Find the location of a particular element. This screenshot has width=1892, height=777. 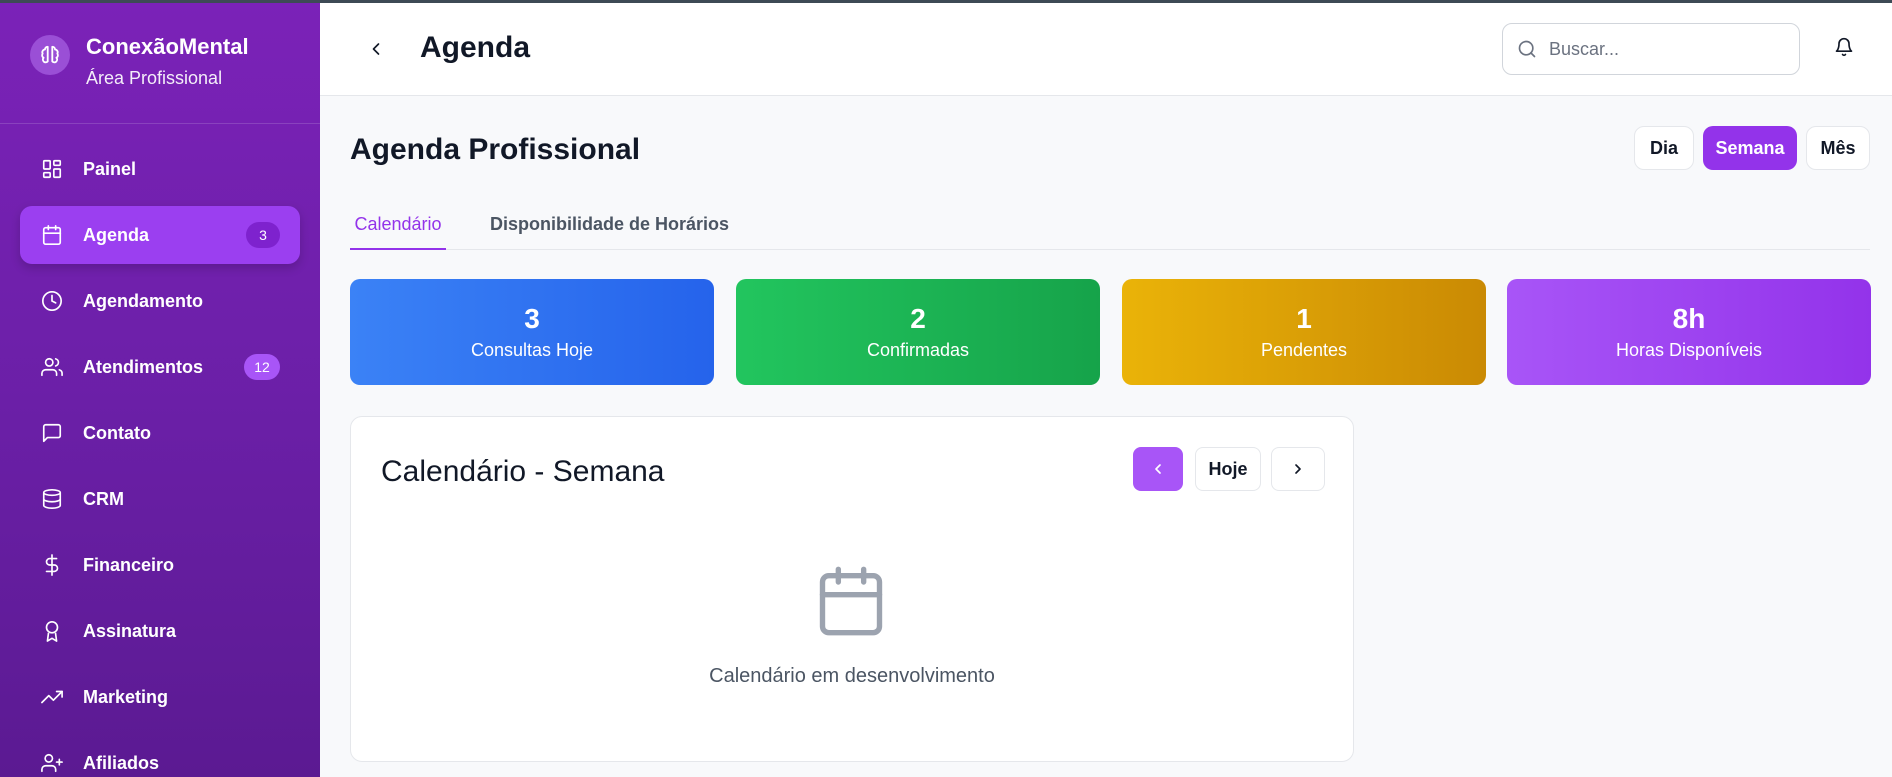

calendar-today-button: Hoje is located at coordinates (1228, 469).